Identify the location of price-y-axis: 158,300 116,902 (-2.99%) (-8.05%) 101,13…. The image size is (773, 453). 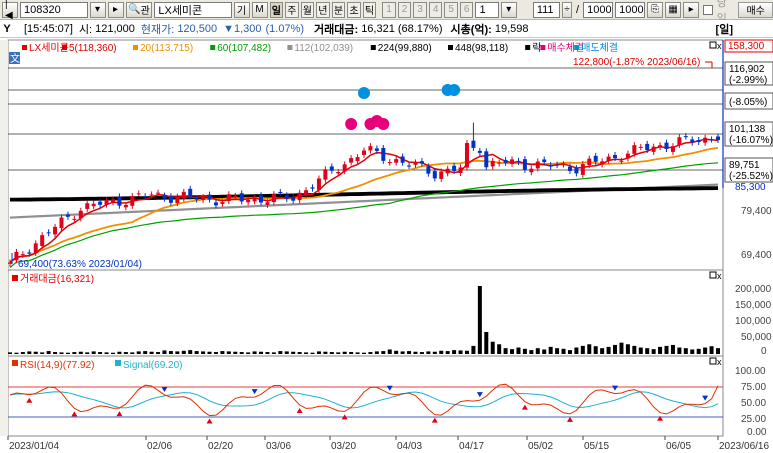
(747, 150).